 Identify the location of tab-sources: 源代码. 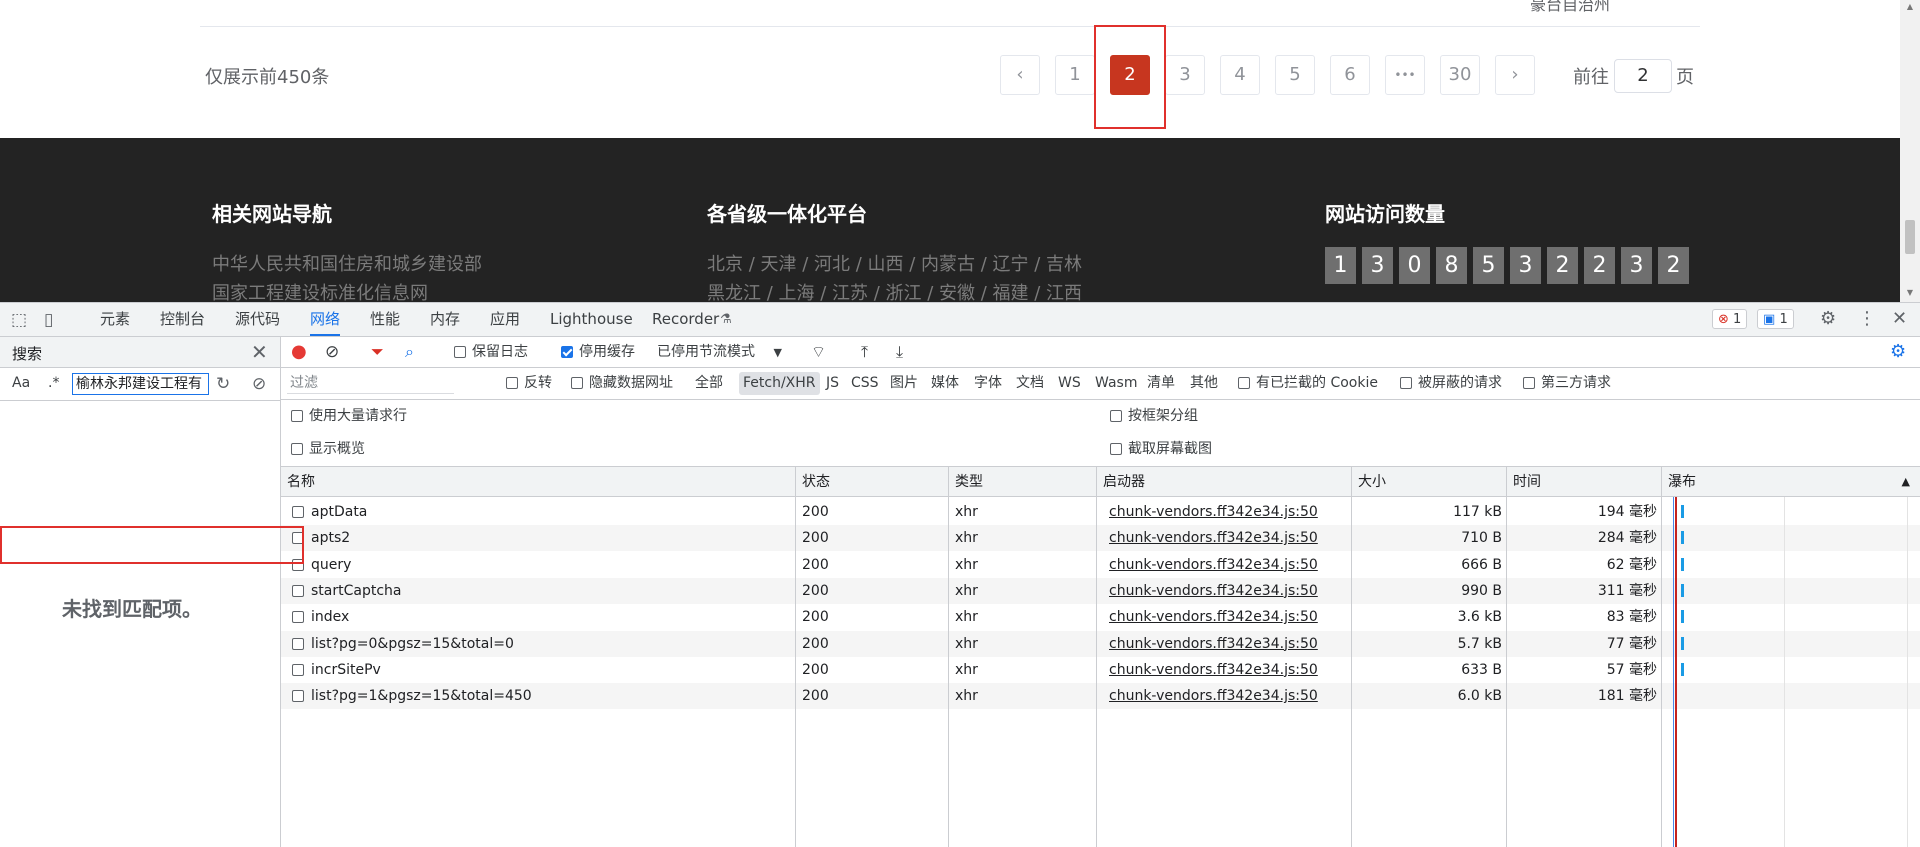
(257, 319).